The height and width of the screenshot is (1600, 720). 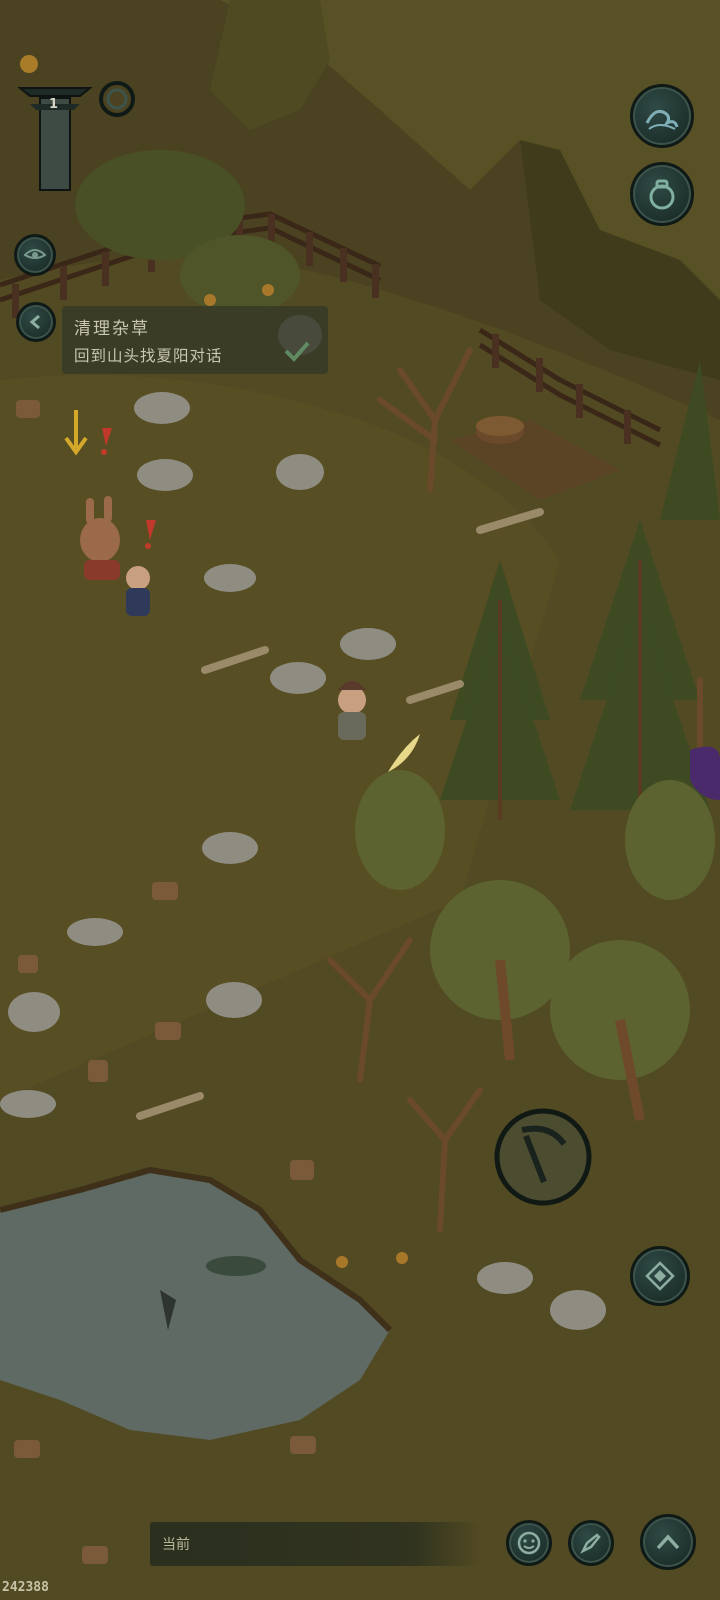 I want to click on chevron-left-icon, so click(x=34, y=322).